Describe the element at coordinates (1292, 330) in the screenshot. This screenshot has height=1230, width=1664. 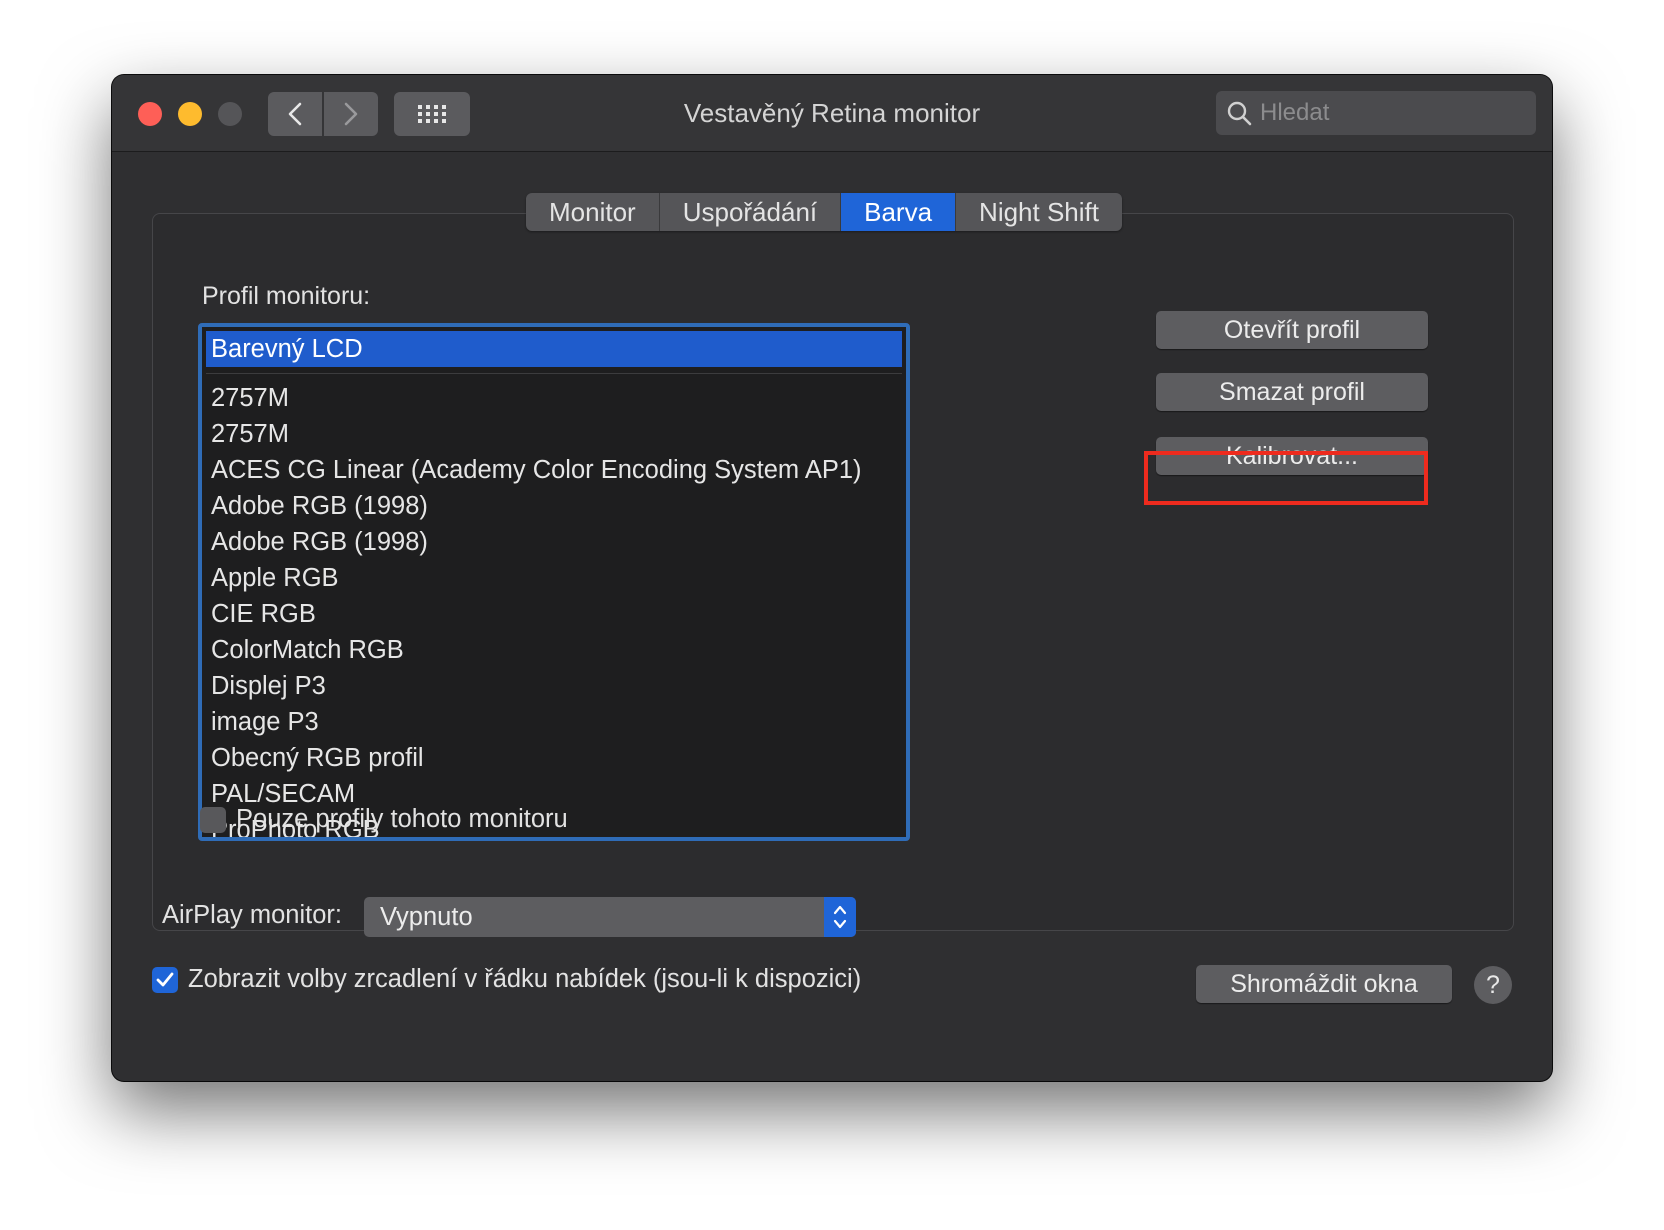
I see `open-profile-button: Otevřít profil` at that location.